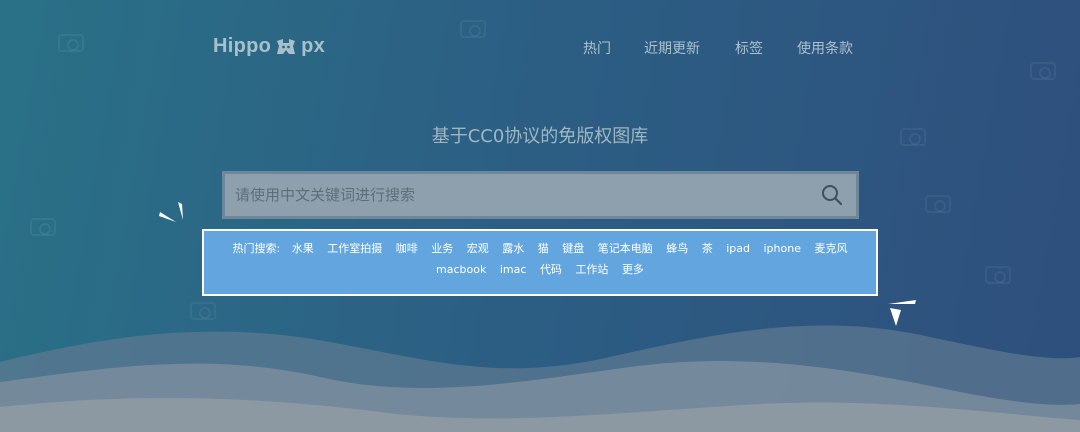 This screenshot has width=1080, height=432. I want to click on logo-text-hippo: Hippo, so click(242, 46).